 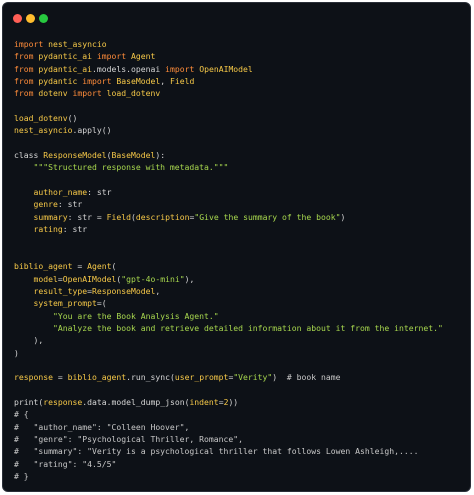 What do you see at coordinates (92, 130) in the screenshot?
I see `code-token: .apply()` at bounding box center [92, 130].